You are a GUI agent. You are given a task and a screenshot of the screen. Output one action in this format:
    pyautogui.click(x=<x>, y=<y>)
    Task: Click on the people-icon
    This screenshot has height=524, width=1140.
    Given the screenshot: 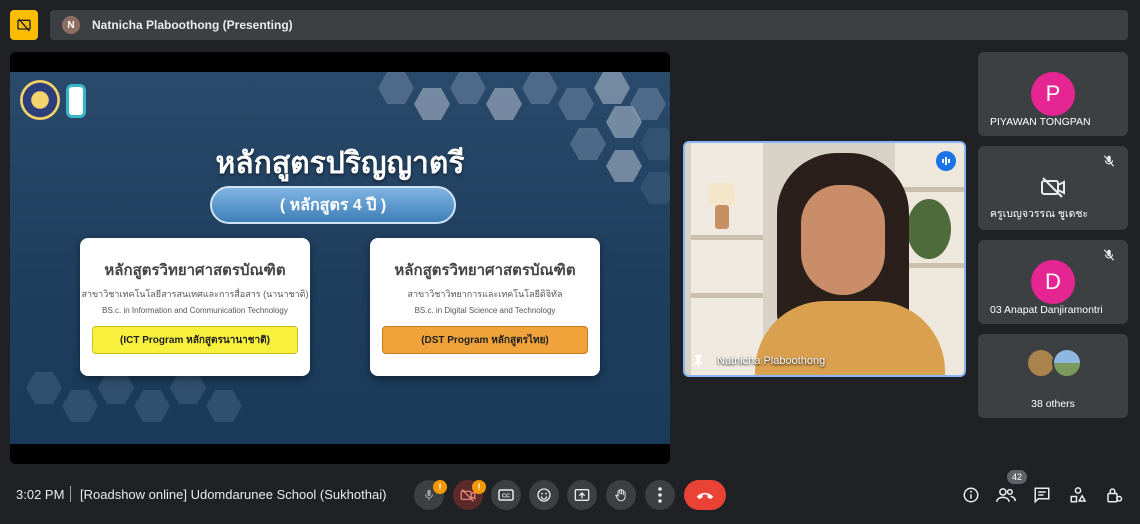 What is the action you would take?
    pyautogui.click(x=1006, y=495)
    